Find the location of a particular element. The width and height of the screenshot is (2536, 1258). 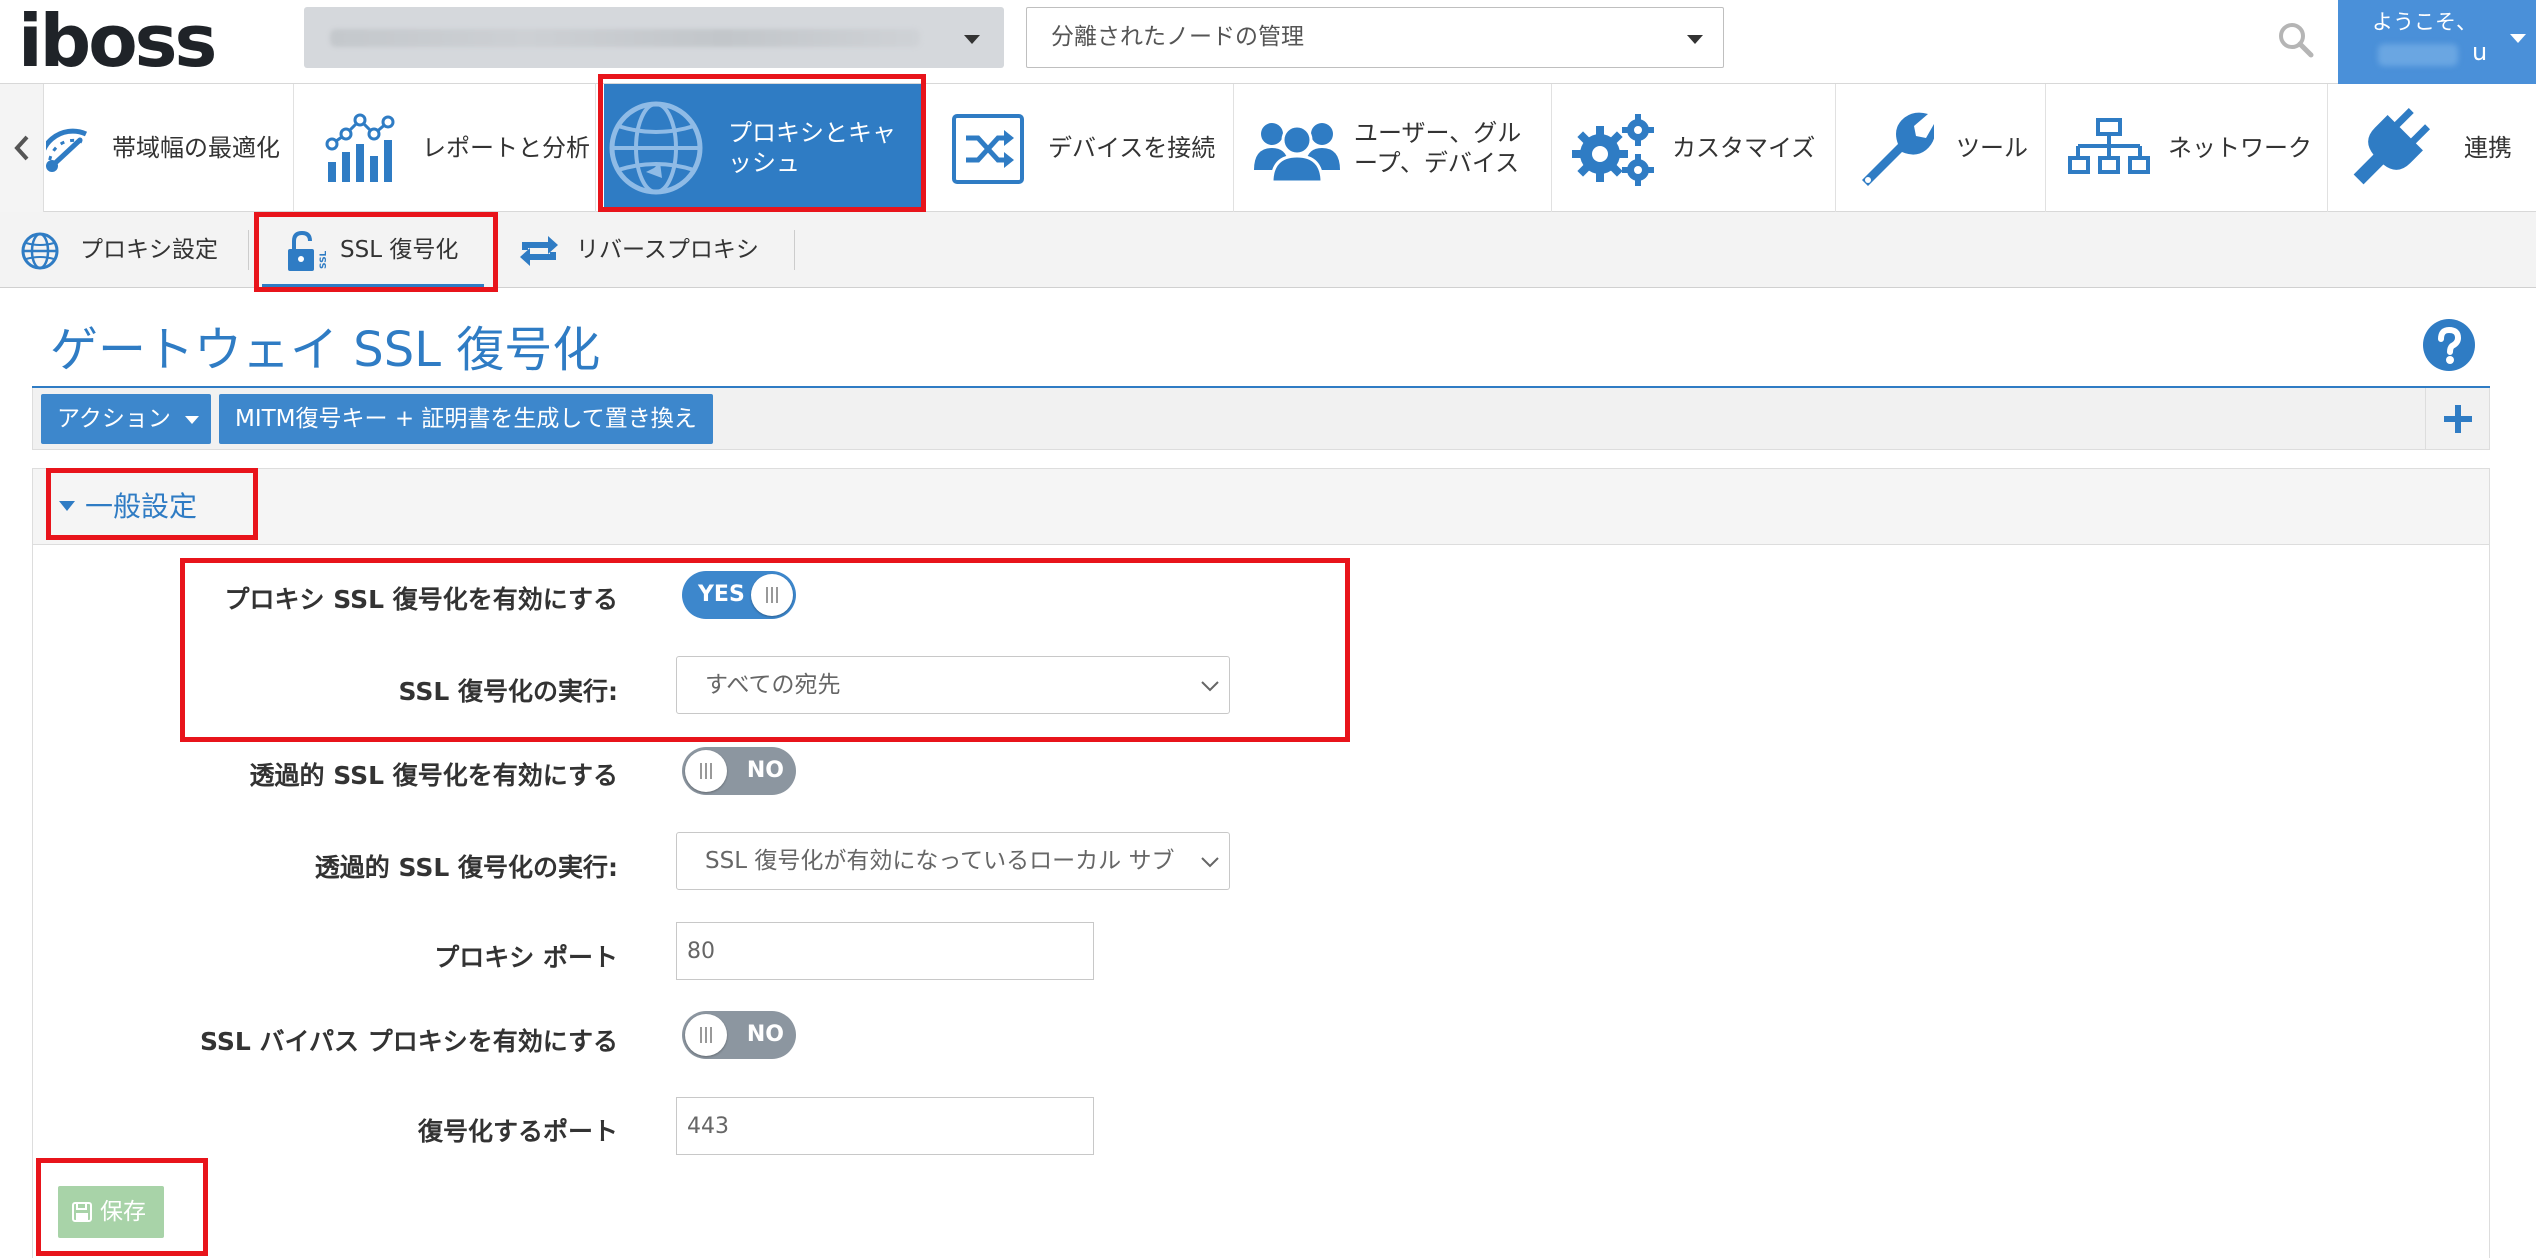

panel-title: 一般設定 is located at coordinates (141, 506).